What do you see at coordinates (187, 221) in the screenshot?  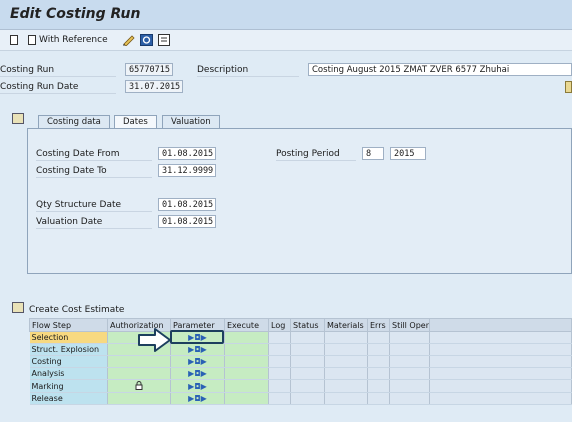 I see `valuation-date-field: 01.08.2015` at bounding box center [187, 221].